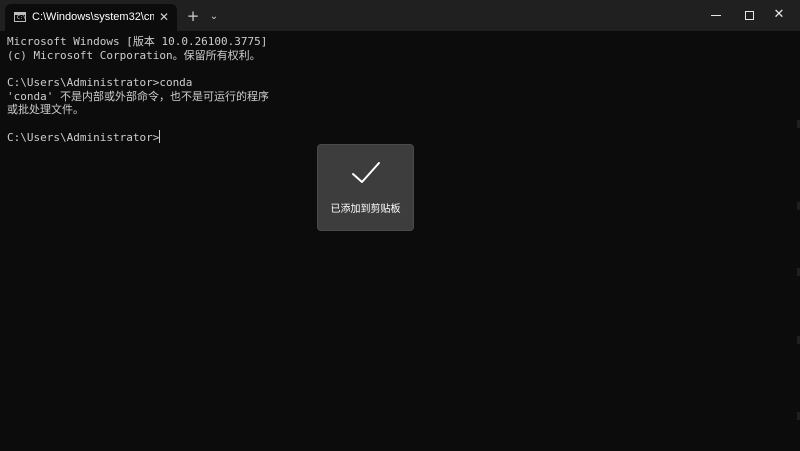 This screenshot has width=800, height=451. Describe the element at coordinates (365, 187) in the screenshot. I see `clipboard-toast: 已添加到剪贴板` at that location.